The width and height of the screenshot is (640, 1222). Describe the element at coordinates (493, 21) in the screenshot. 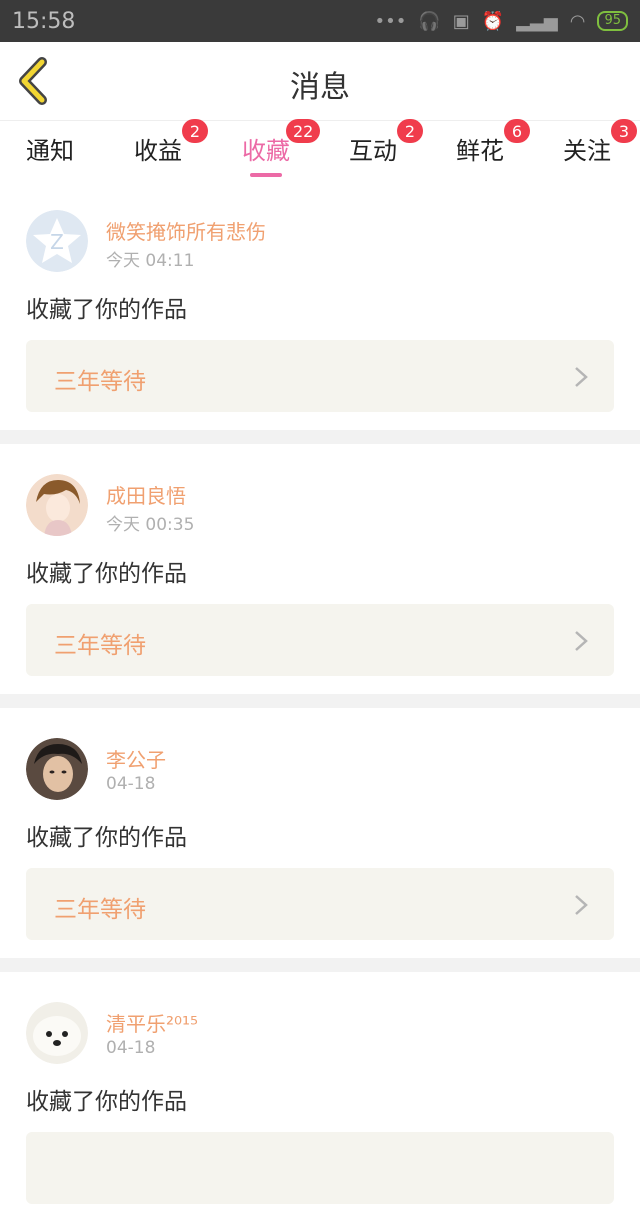

I see `alarm-icon: ⏰` at that location.